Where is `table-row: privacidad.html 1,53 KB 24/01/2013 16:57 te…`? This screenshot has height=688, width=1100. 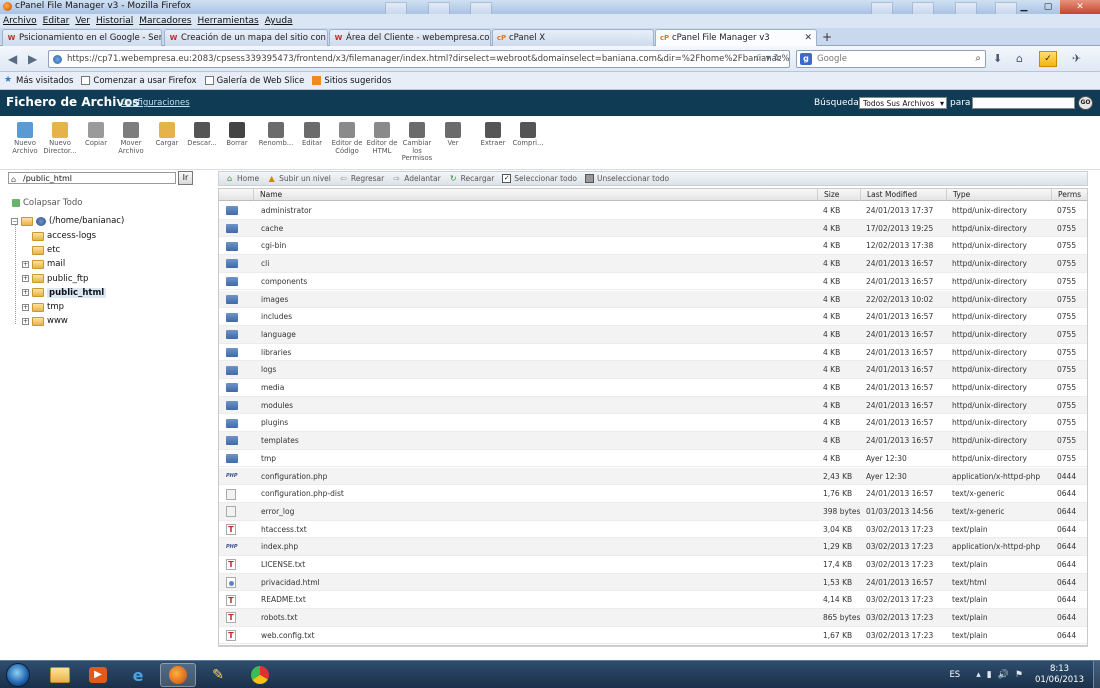 table-row: privacidad.html 1,53 KB 24/01/2013 16:57 te… is located at coordinates (653, 582).